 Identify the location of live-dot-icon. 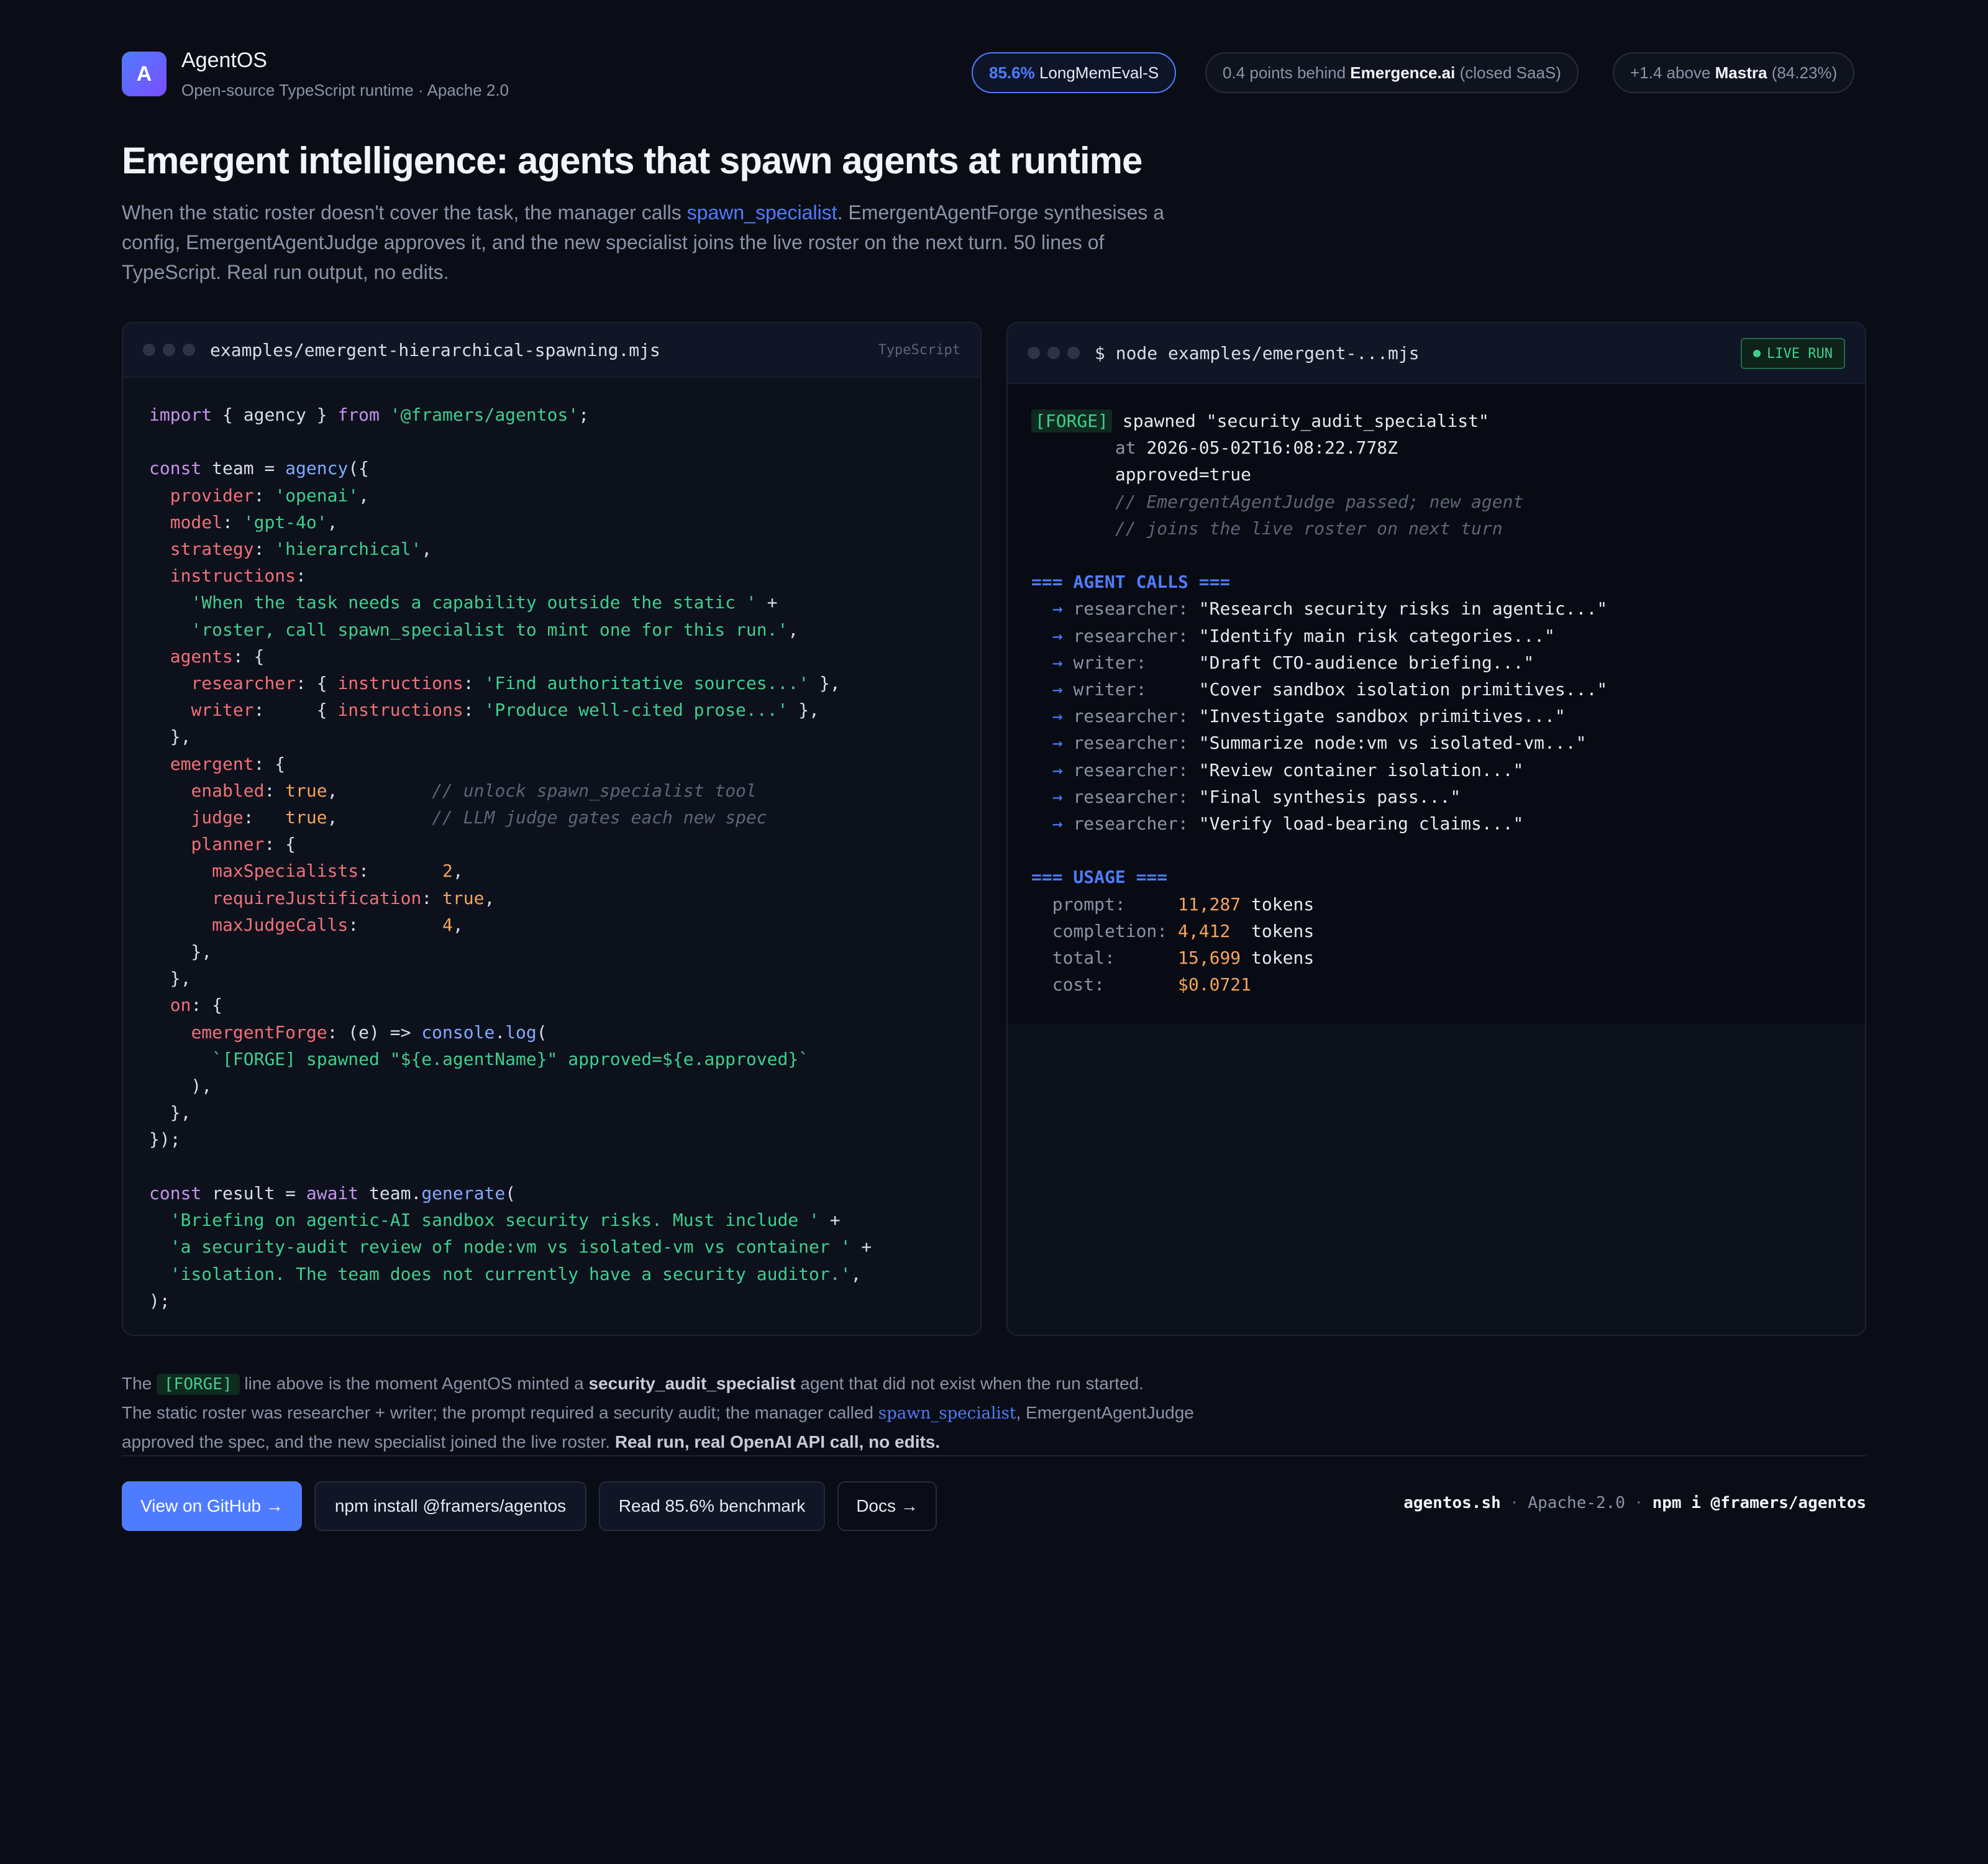
(1757, 353).